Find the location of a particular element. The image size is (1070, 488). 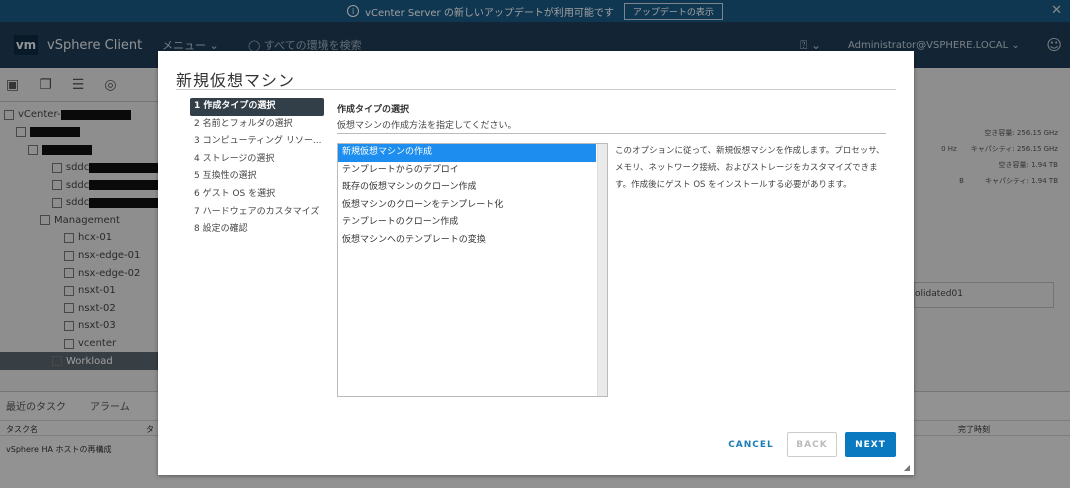

wizard-step-7: 7 ハードウェアのカスタマイズ is located at coordinates (257, 213).